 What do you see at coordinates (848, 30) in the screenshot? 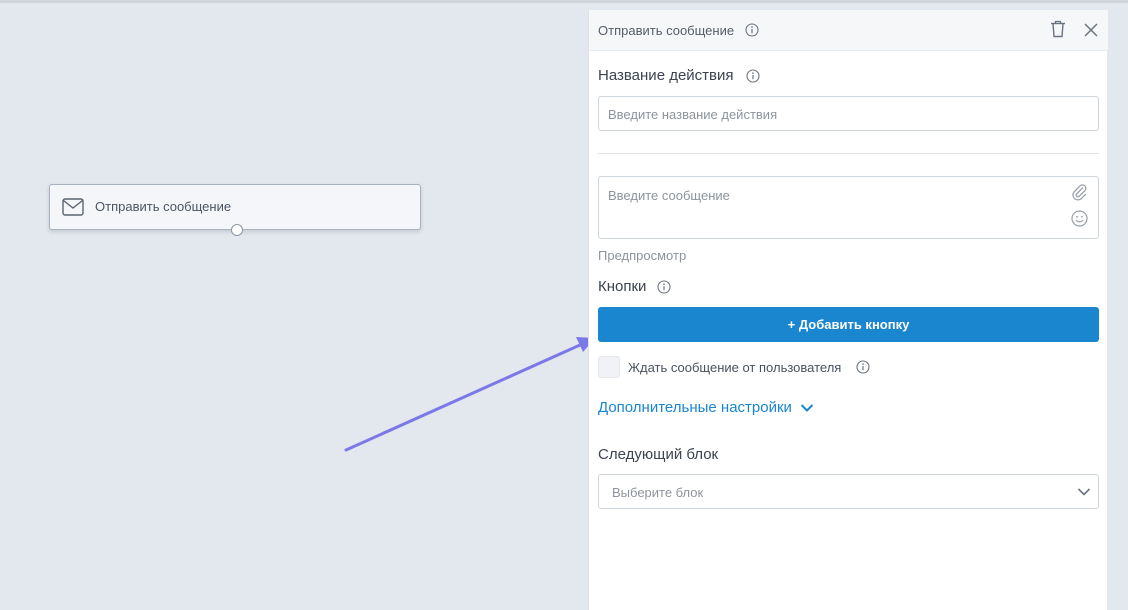
I see `panel-header: Отправить сообщение` at bounding box center [848, 30].